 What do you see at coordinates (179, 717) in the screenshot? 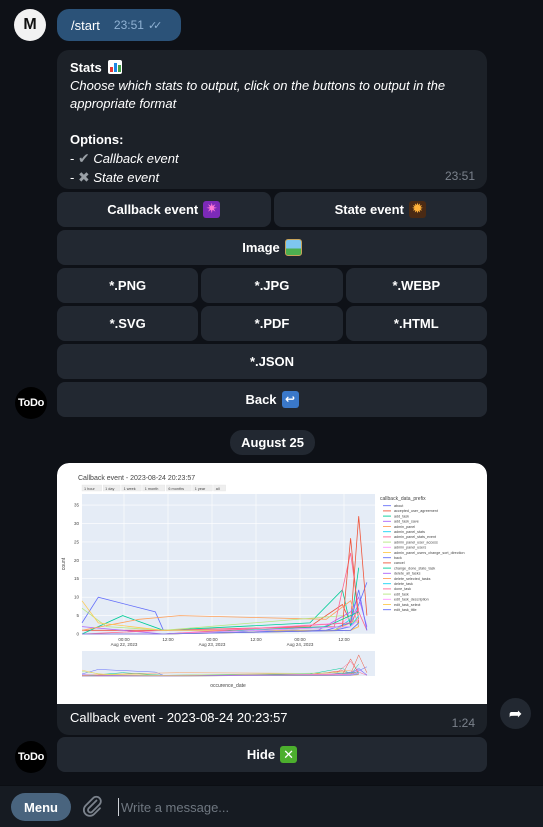
I see `photo-caption: Callback event - 2023-08-24 20:23:57` at bounding box center [179, 717].